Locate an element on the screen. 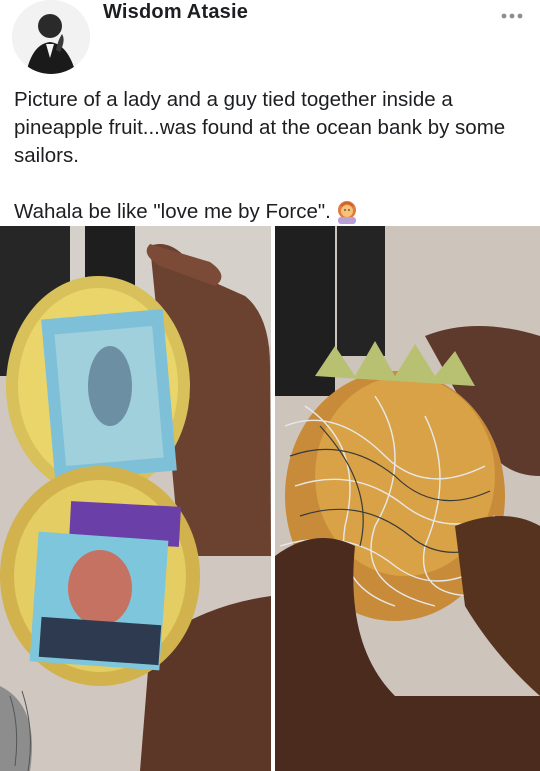 The width and height of the screenshot is (540, 771). post-paragraph-2-text: Wahala be like "love me by Force". is located at coordinates (172, 211).